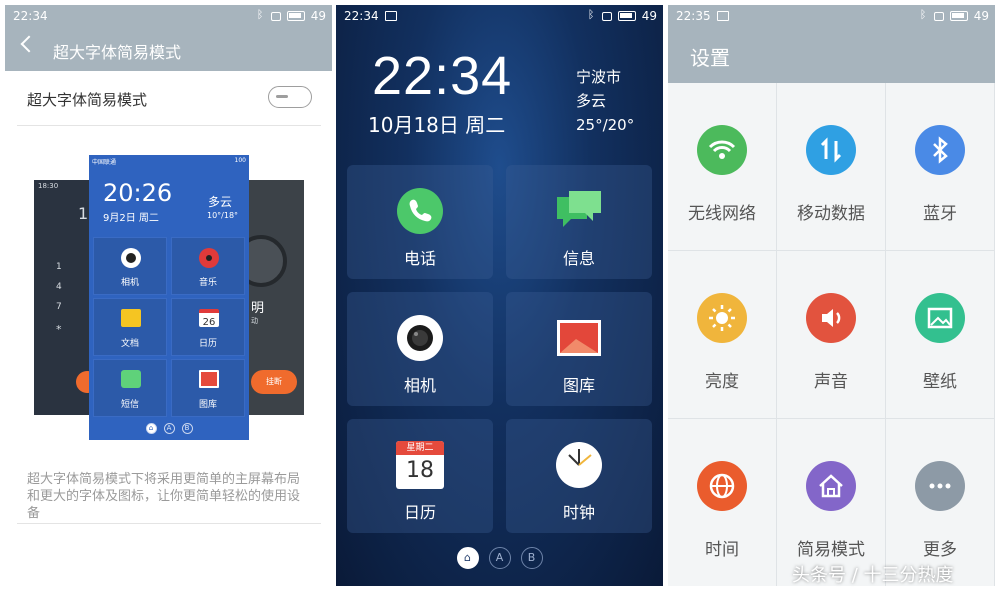 The image size is (1000, 591). What do you see at coordinates (131, 258) in the screenshot?
I see `camera-icon` at bounding box center [131, 258].